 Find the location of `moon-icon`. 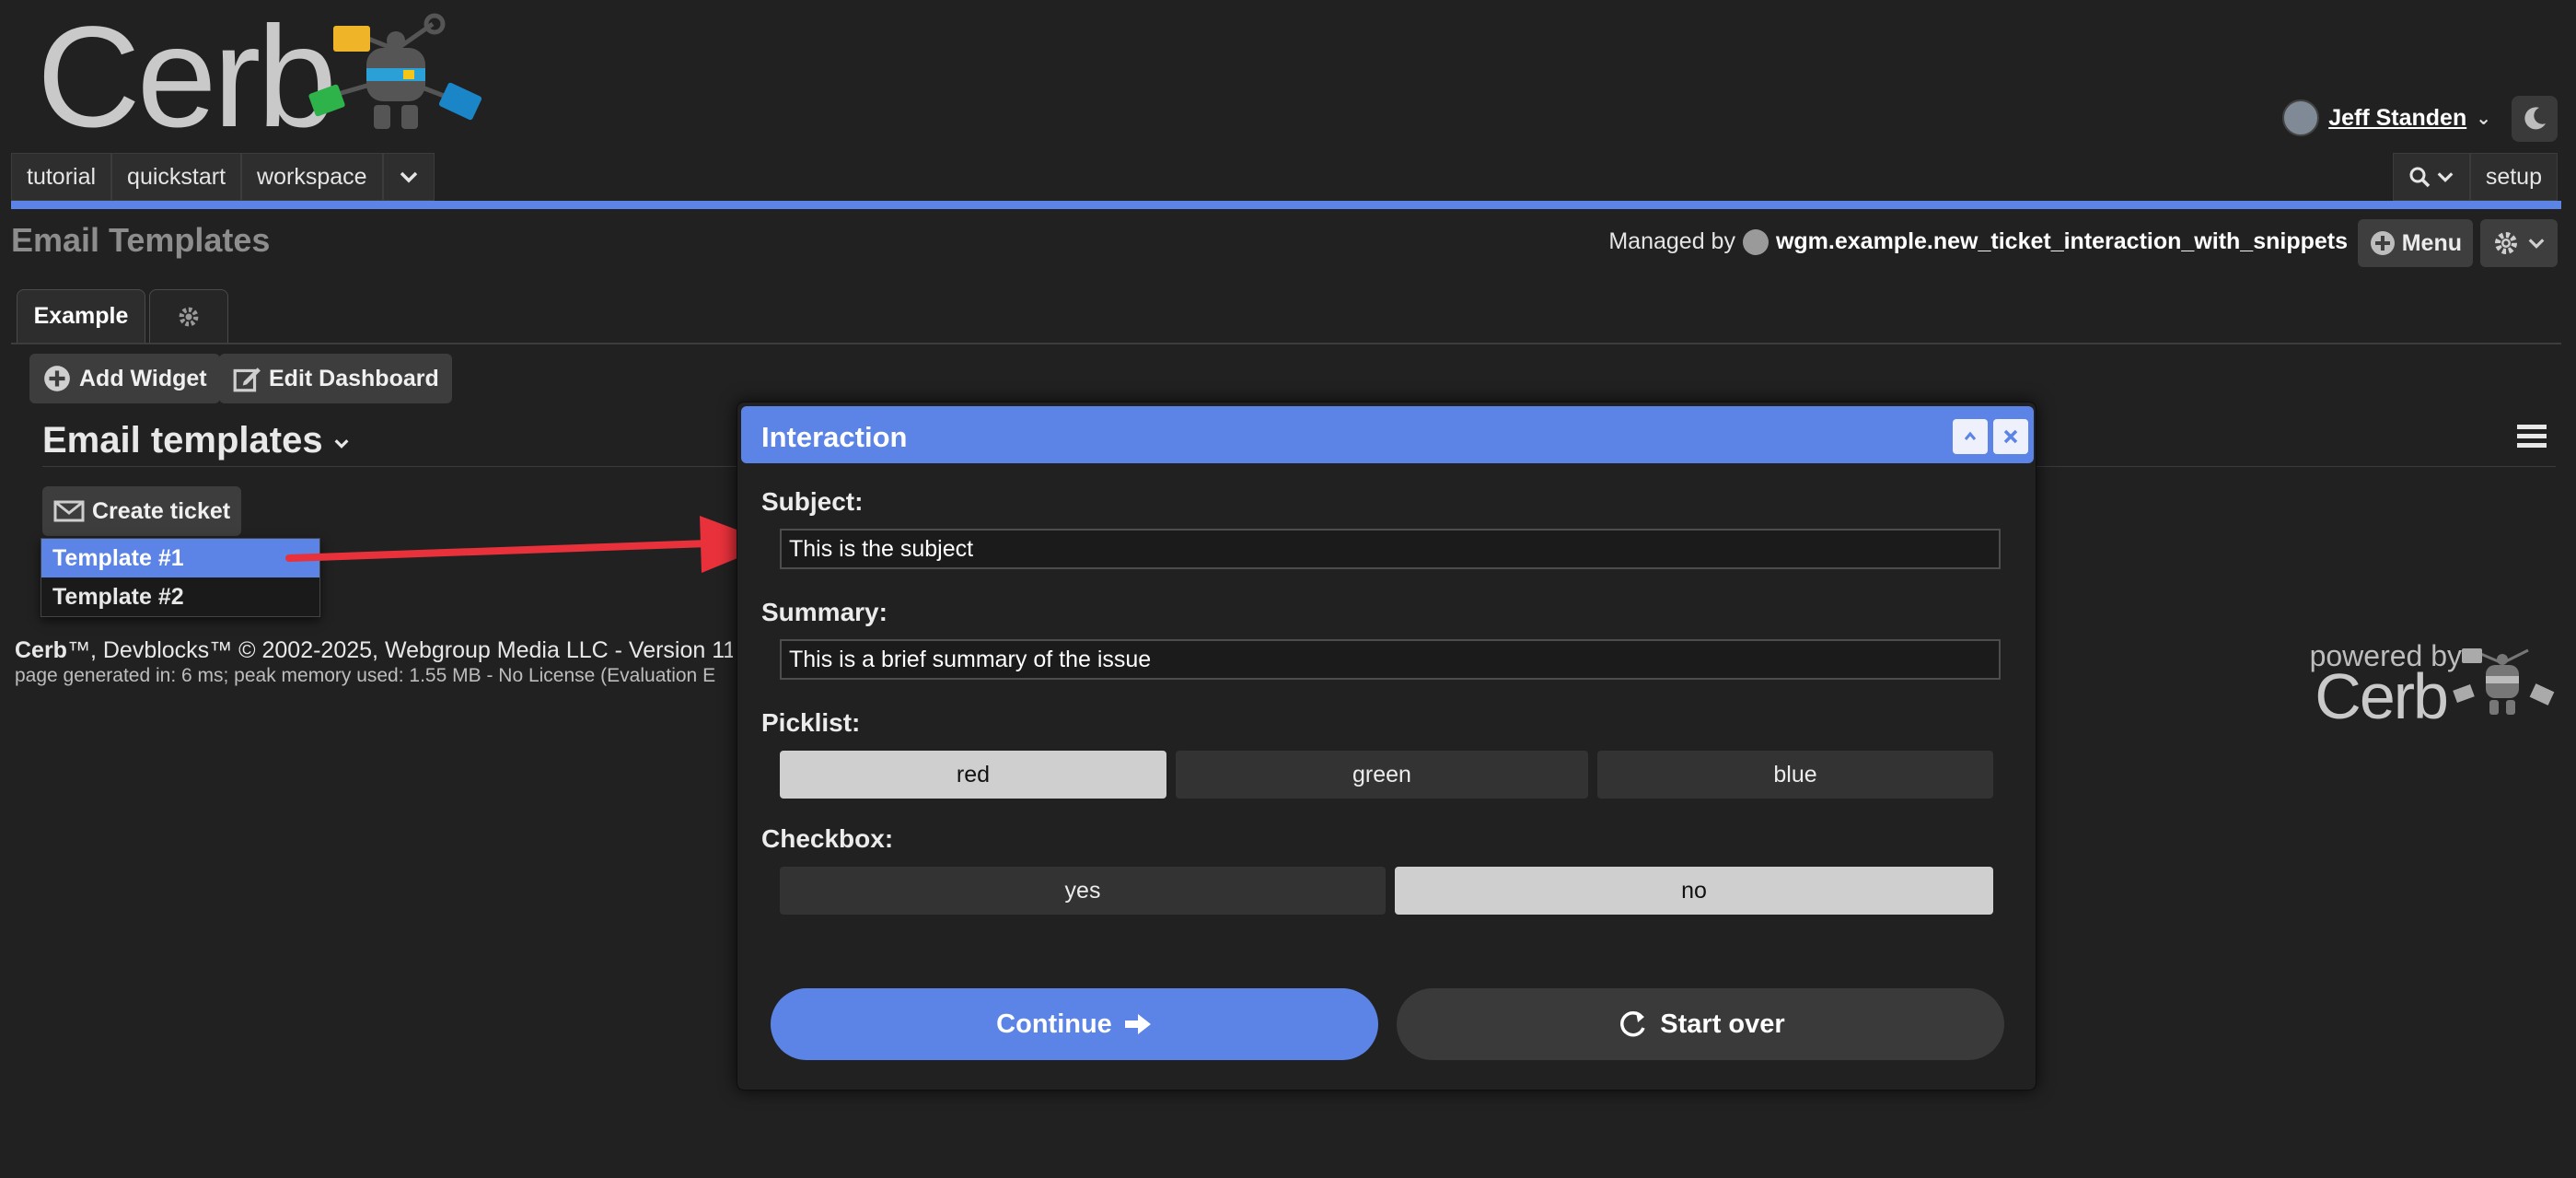

moon-icon is located at coordinates (2535, 119).